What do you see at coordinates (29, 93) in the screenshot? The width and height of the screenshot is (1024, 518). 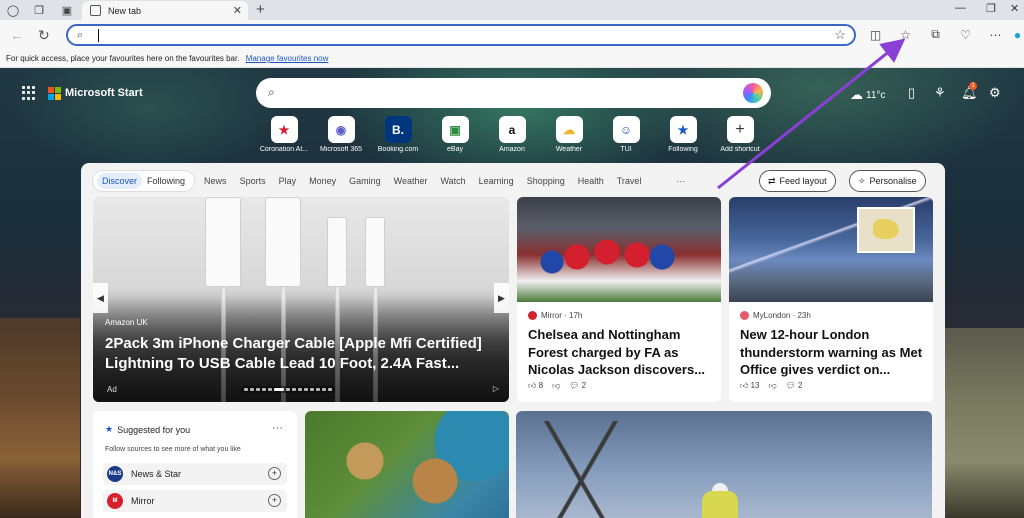 I see `app-launcher-icon` at bounding box center [29, 93].